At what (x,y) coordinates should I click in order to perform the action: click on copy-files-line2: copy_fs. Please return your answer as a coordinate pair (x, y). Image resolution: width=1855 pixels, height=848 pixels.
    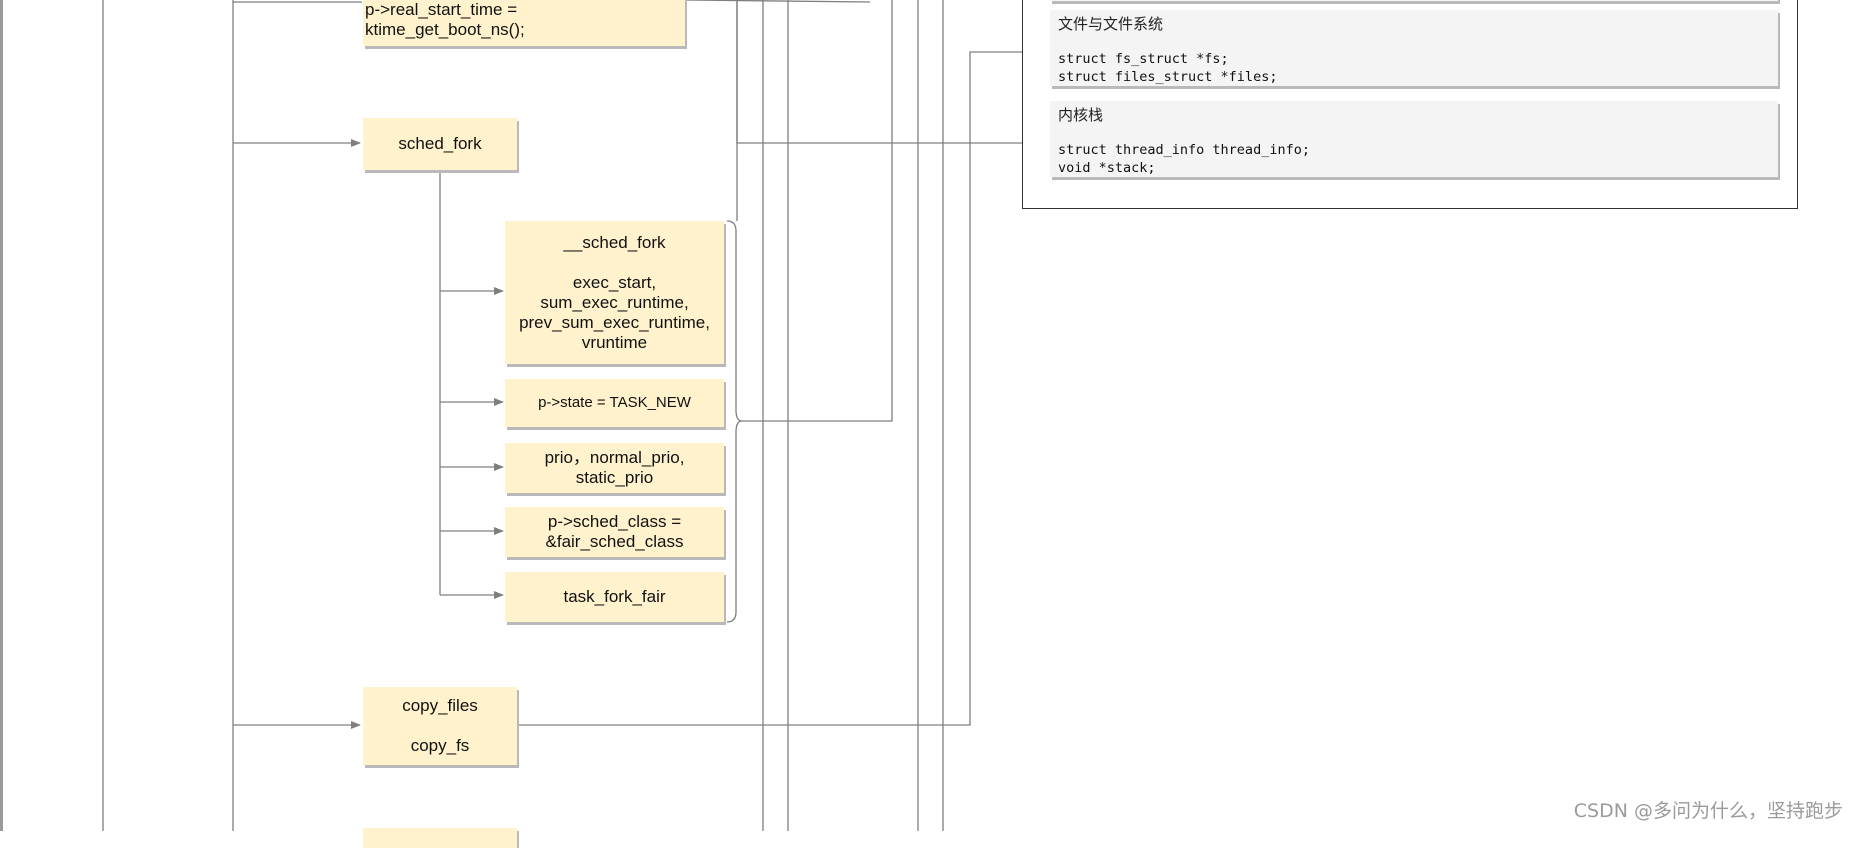
    Looking at the image, I should click on (440, 745).